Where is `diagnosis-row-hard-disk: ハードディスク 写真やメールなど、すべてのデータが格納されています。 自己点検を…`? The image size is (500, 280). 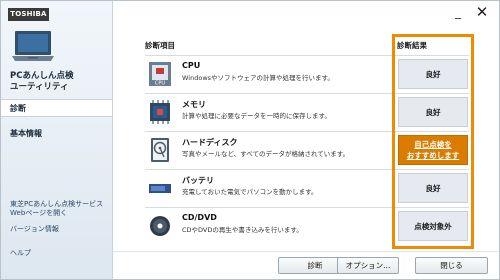 diagnosis-row-hard-disk: ハードディスク 写真やメールなど、すべてのデータが格納されています。 自己点検を… is located at coordinates (307, 149).